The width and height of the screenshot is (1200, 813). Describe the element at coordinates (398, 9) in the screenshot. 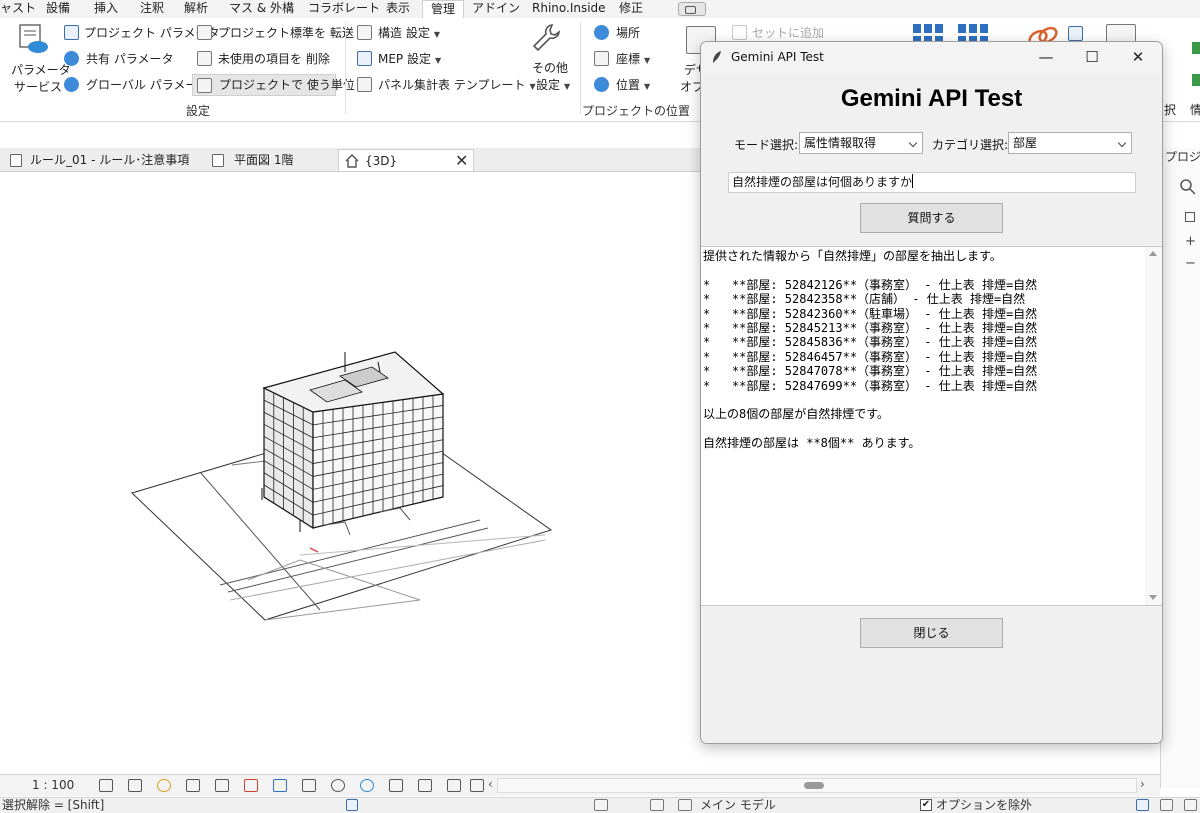

I see `ribbon-tab-view: 表示` at that location.